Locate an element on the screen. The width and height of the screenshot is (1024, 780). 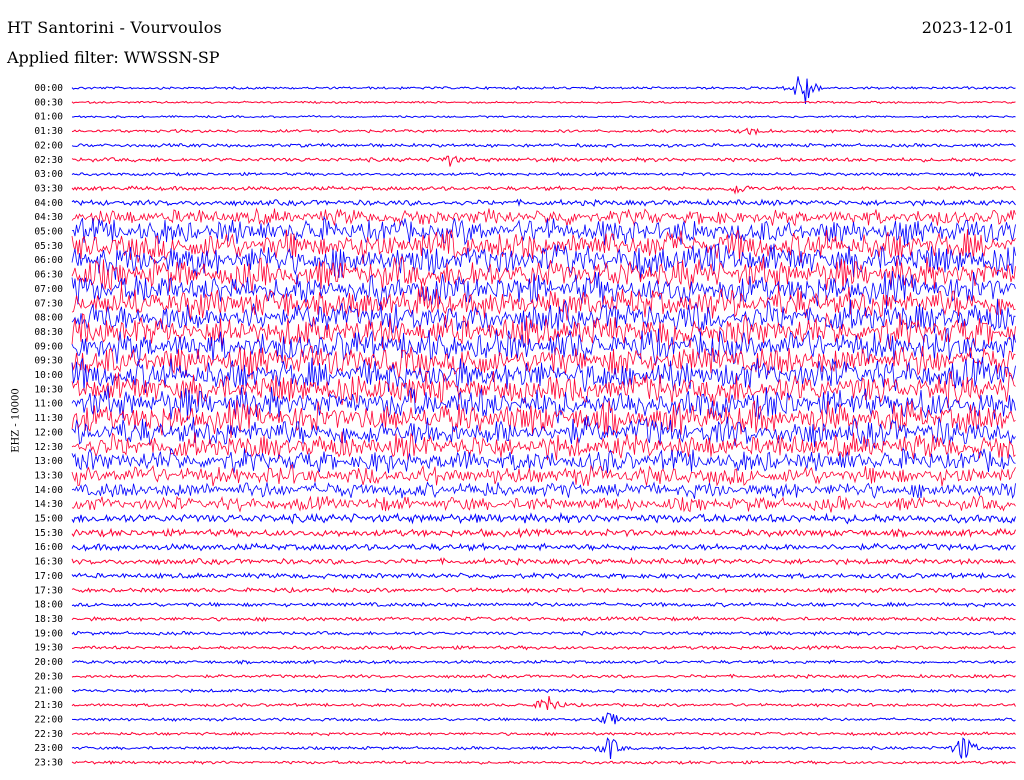
row-time-label: 08:30 is located at coordinates (48, 332).